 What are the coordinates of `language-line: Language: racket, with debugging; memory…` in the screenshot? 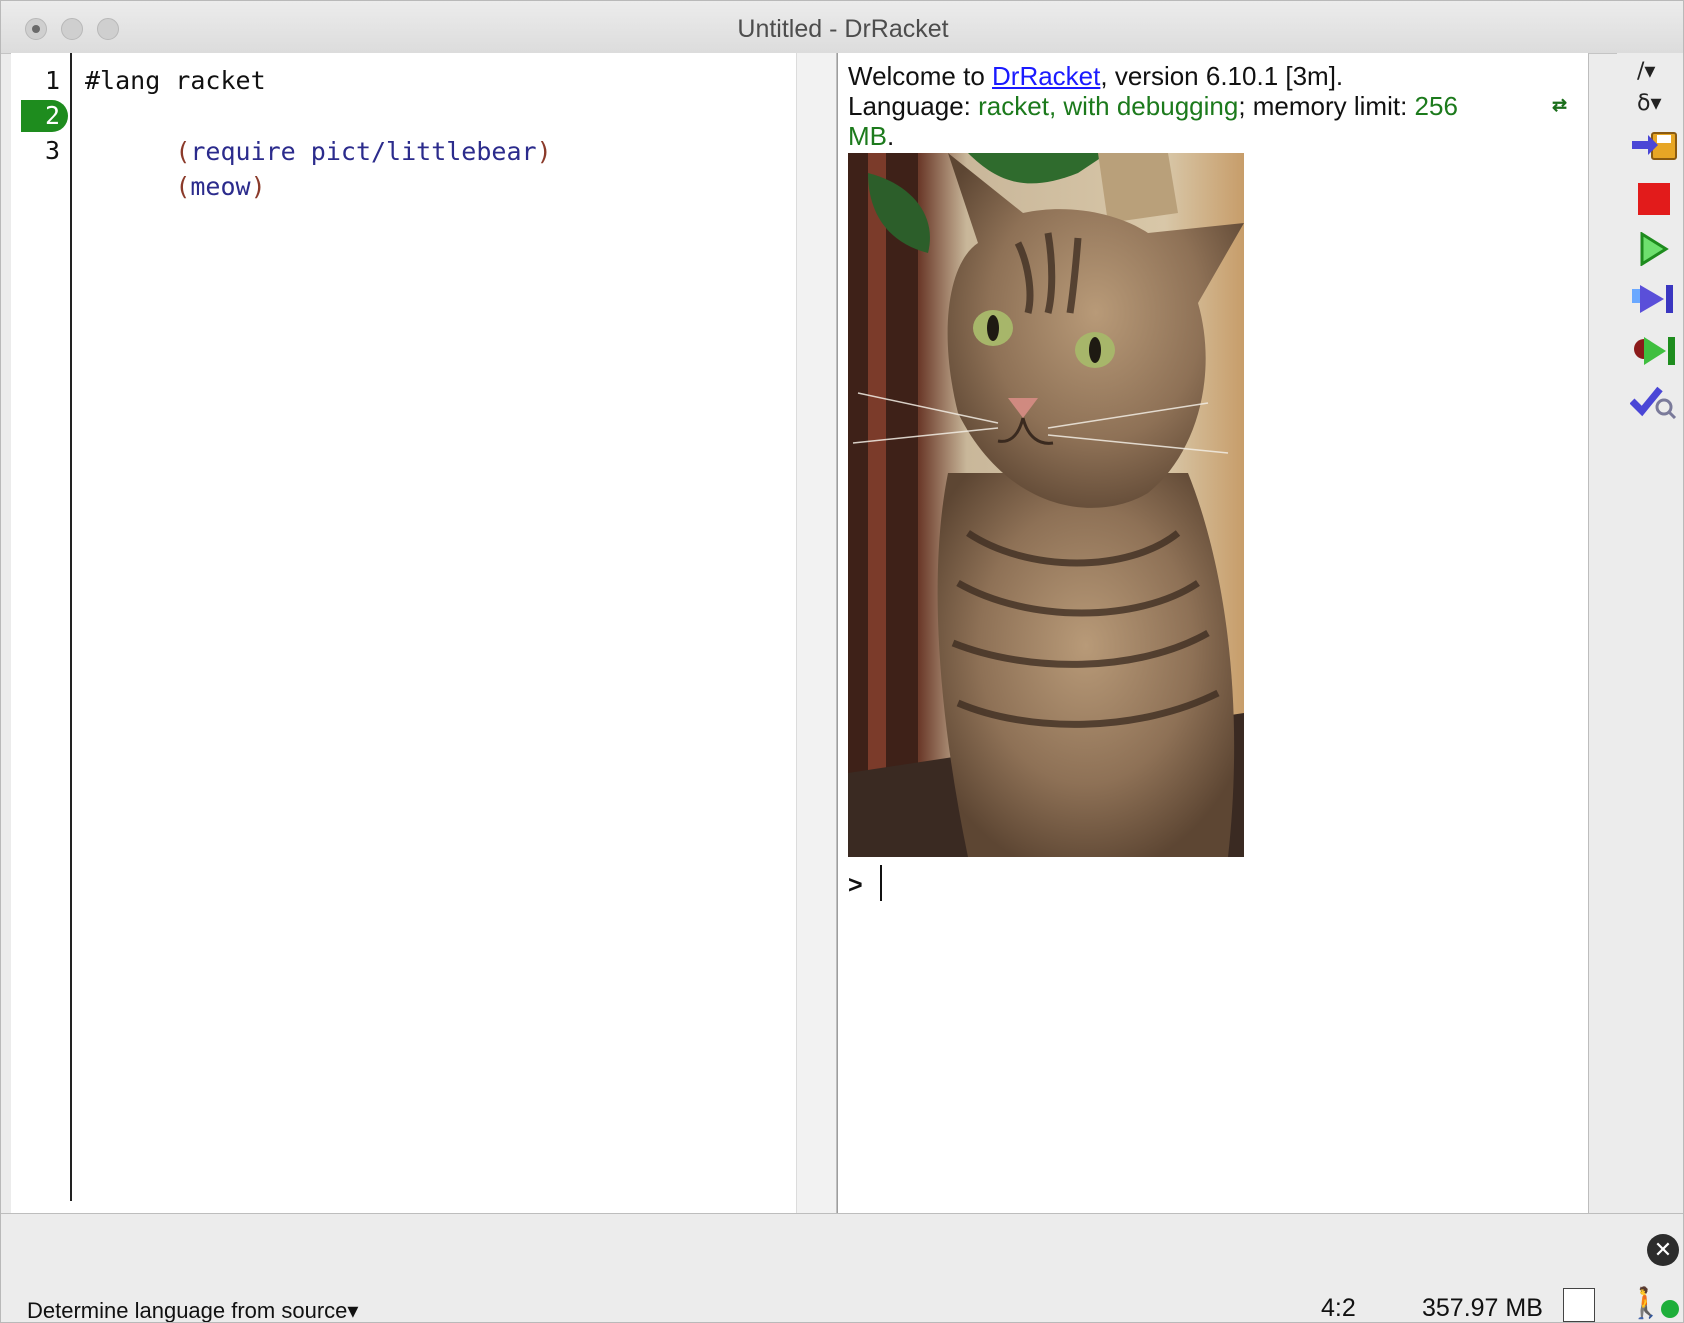 It's located at (1153, 106).